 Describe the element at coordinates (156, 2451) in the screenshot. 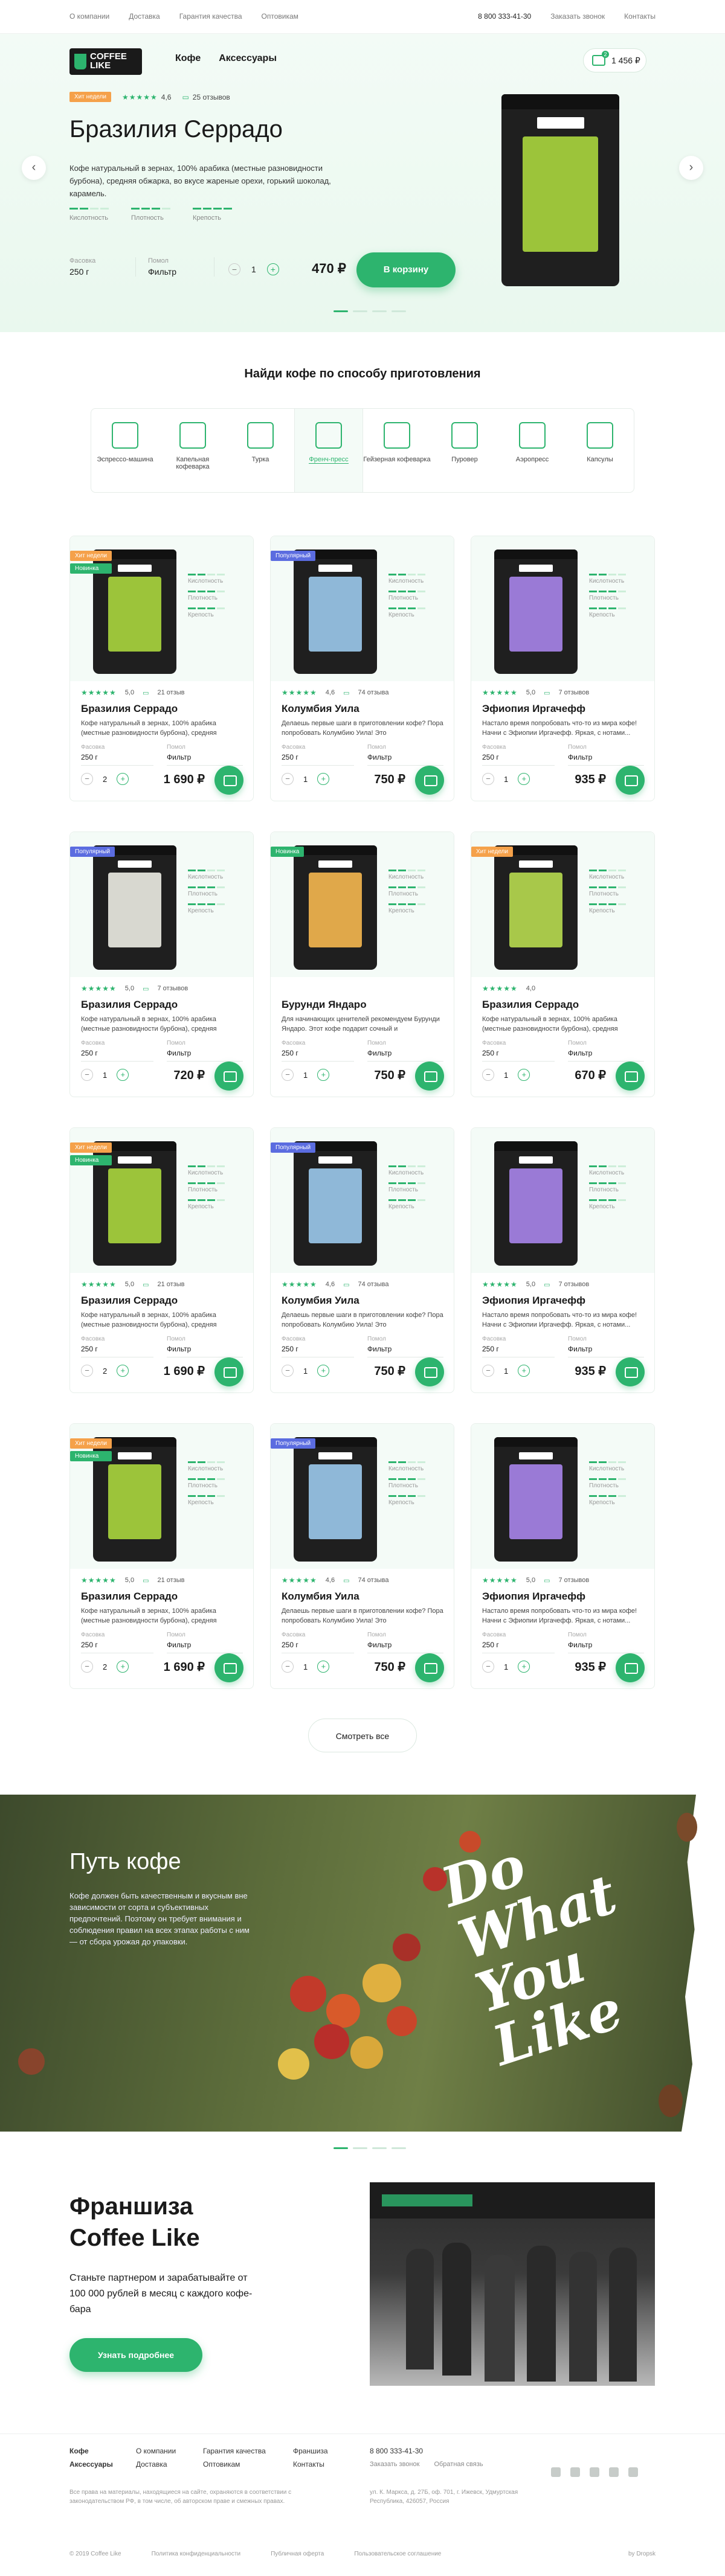

I see `footer-link: О компании` at that location.